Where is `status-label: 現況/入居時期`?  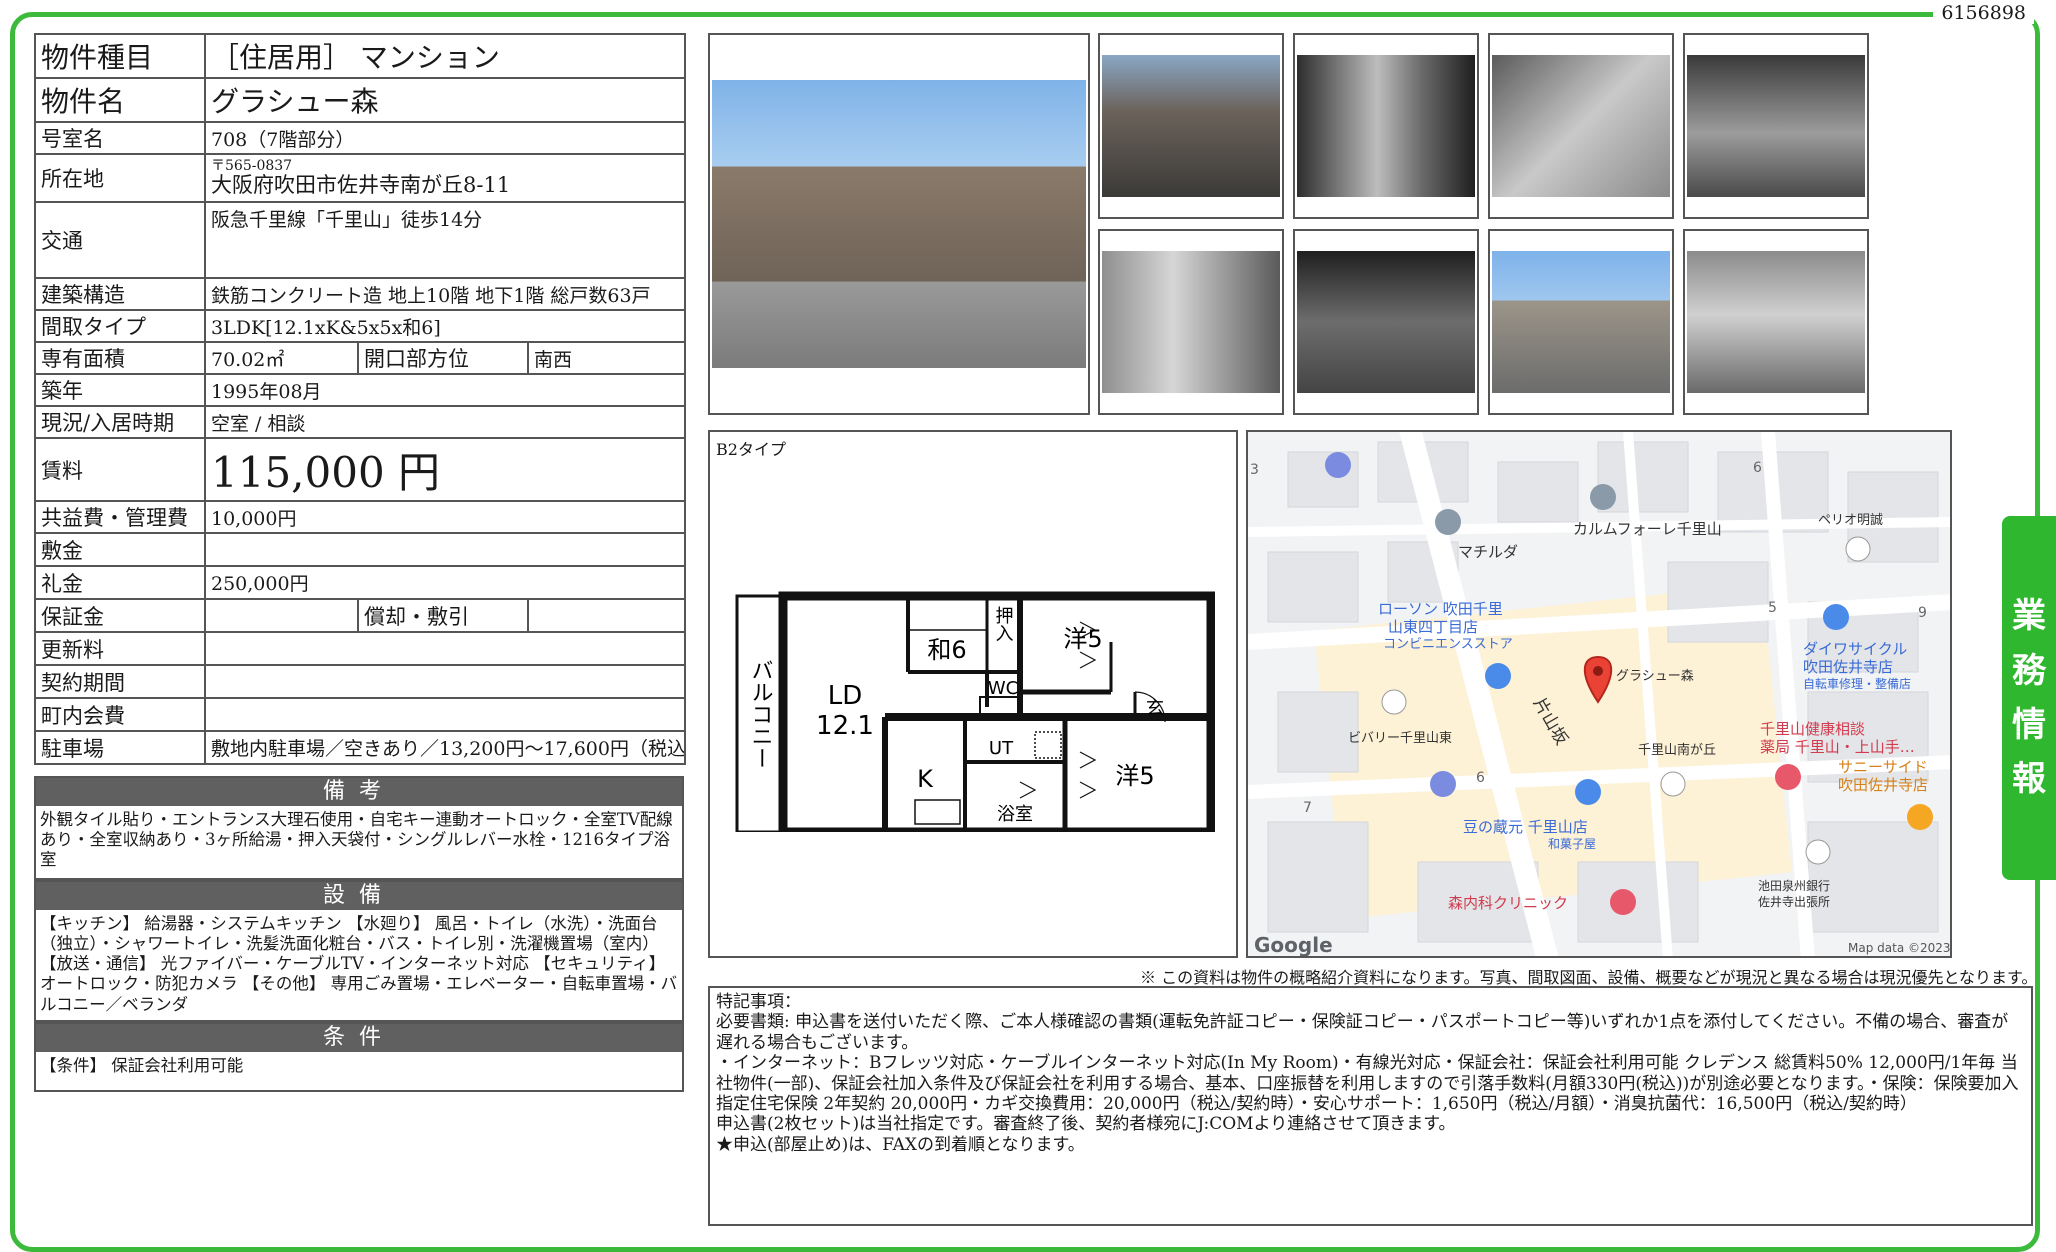
status-label: 現況/入居時期 is located at coordinates (120, 422).